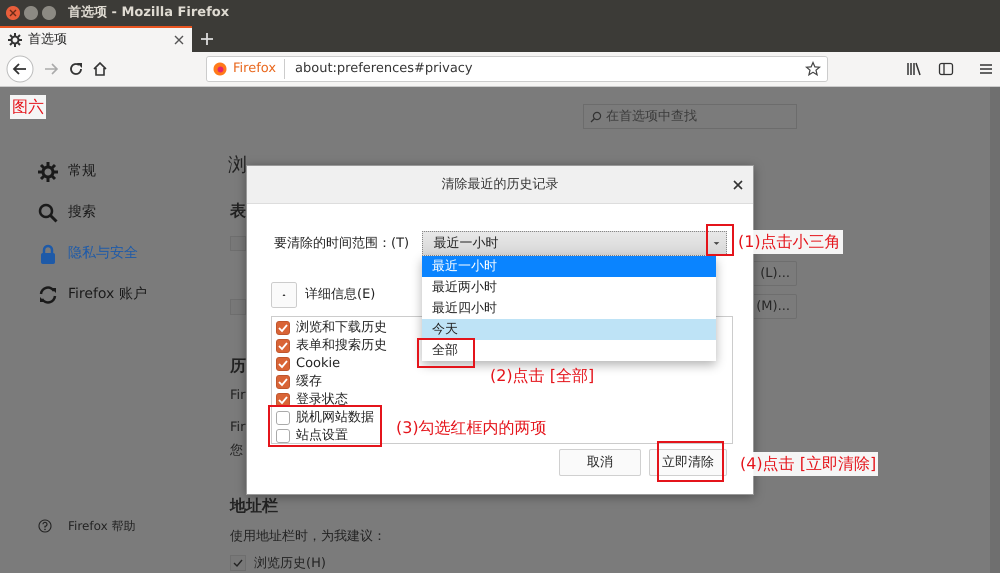  What do you see at coordinates (471, 428) in the screenshot?
I see `callout-text: (3)勾选红框内的两项` at bounding box center [471, 428].